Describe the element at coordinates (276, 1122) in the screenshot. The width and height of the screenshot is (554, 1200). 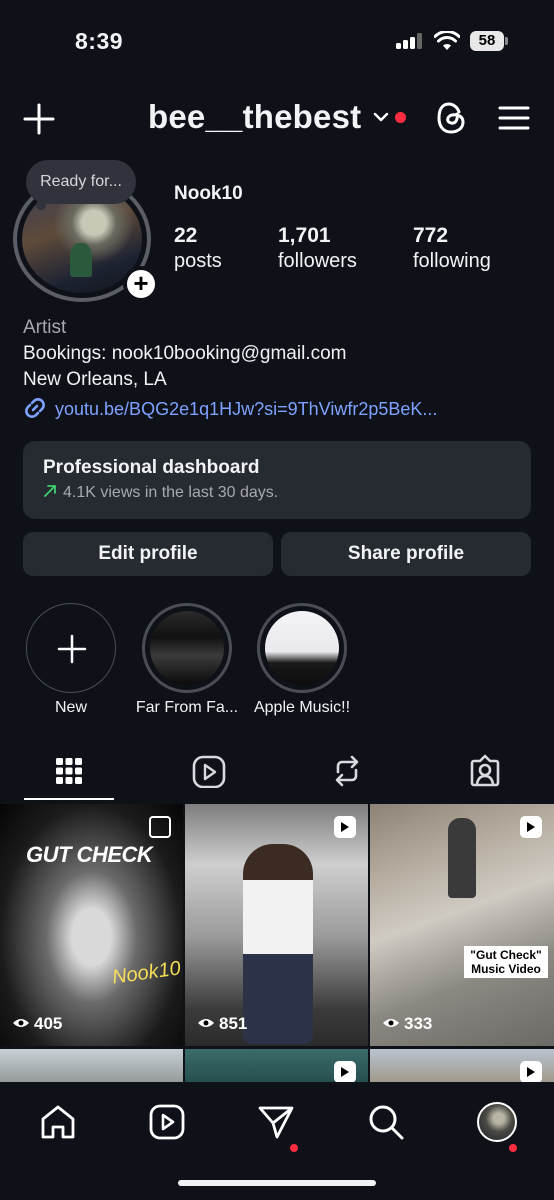
I see `messages-send-icon` at that location.